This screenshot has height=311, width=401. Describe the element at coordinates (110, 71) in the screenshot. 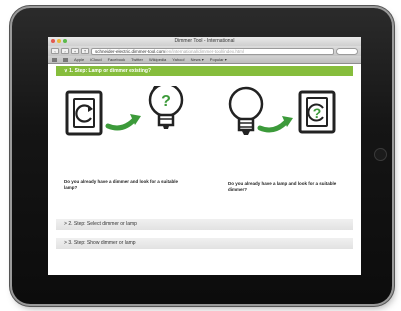

I see `step1-label: 1. Step: Lamp or dimmer existing?` at that location.